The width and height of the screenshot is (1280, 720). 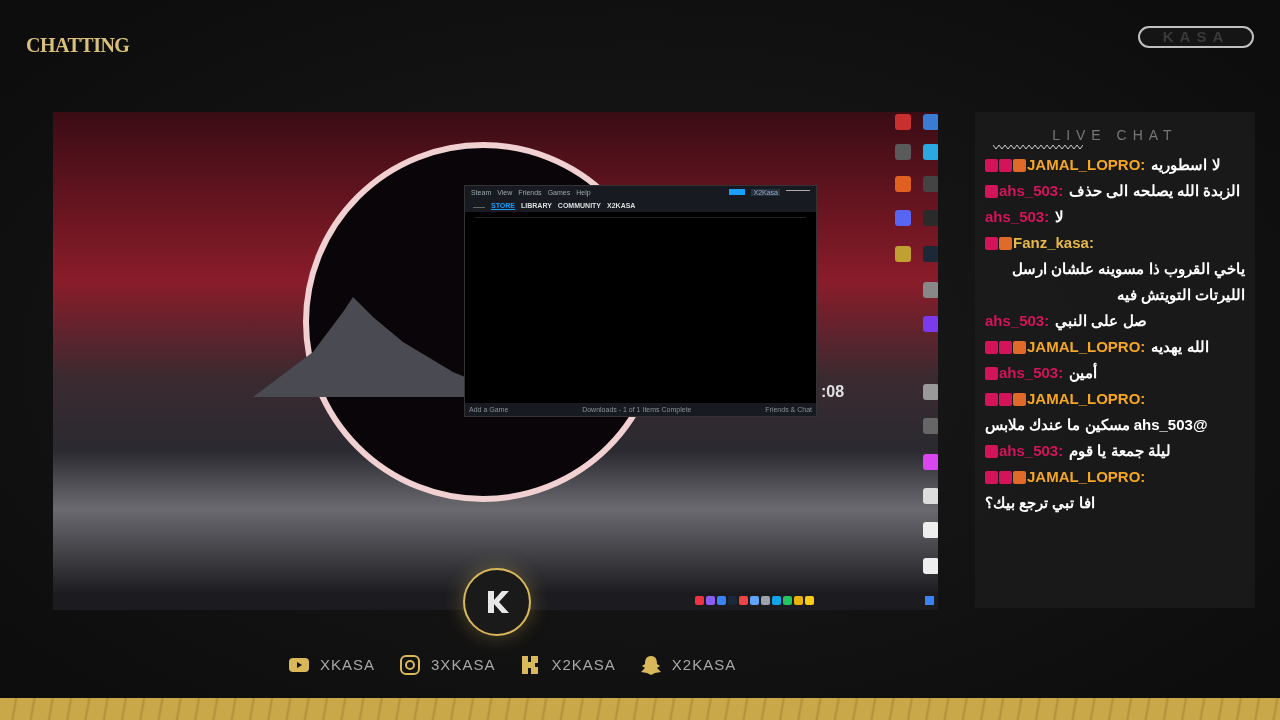 I want to click on instagram-icon, so click(x=410, y=665).